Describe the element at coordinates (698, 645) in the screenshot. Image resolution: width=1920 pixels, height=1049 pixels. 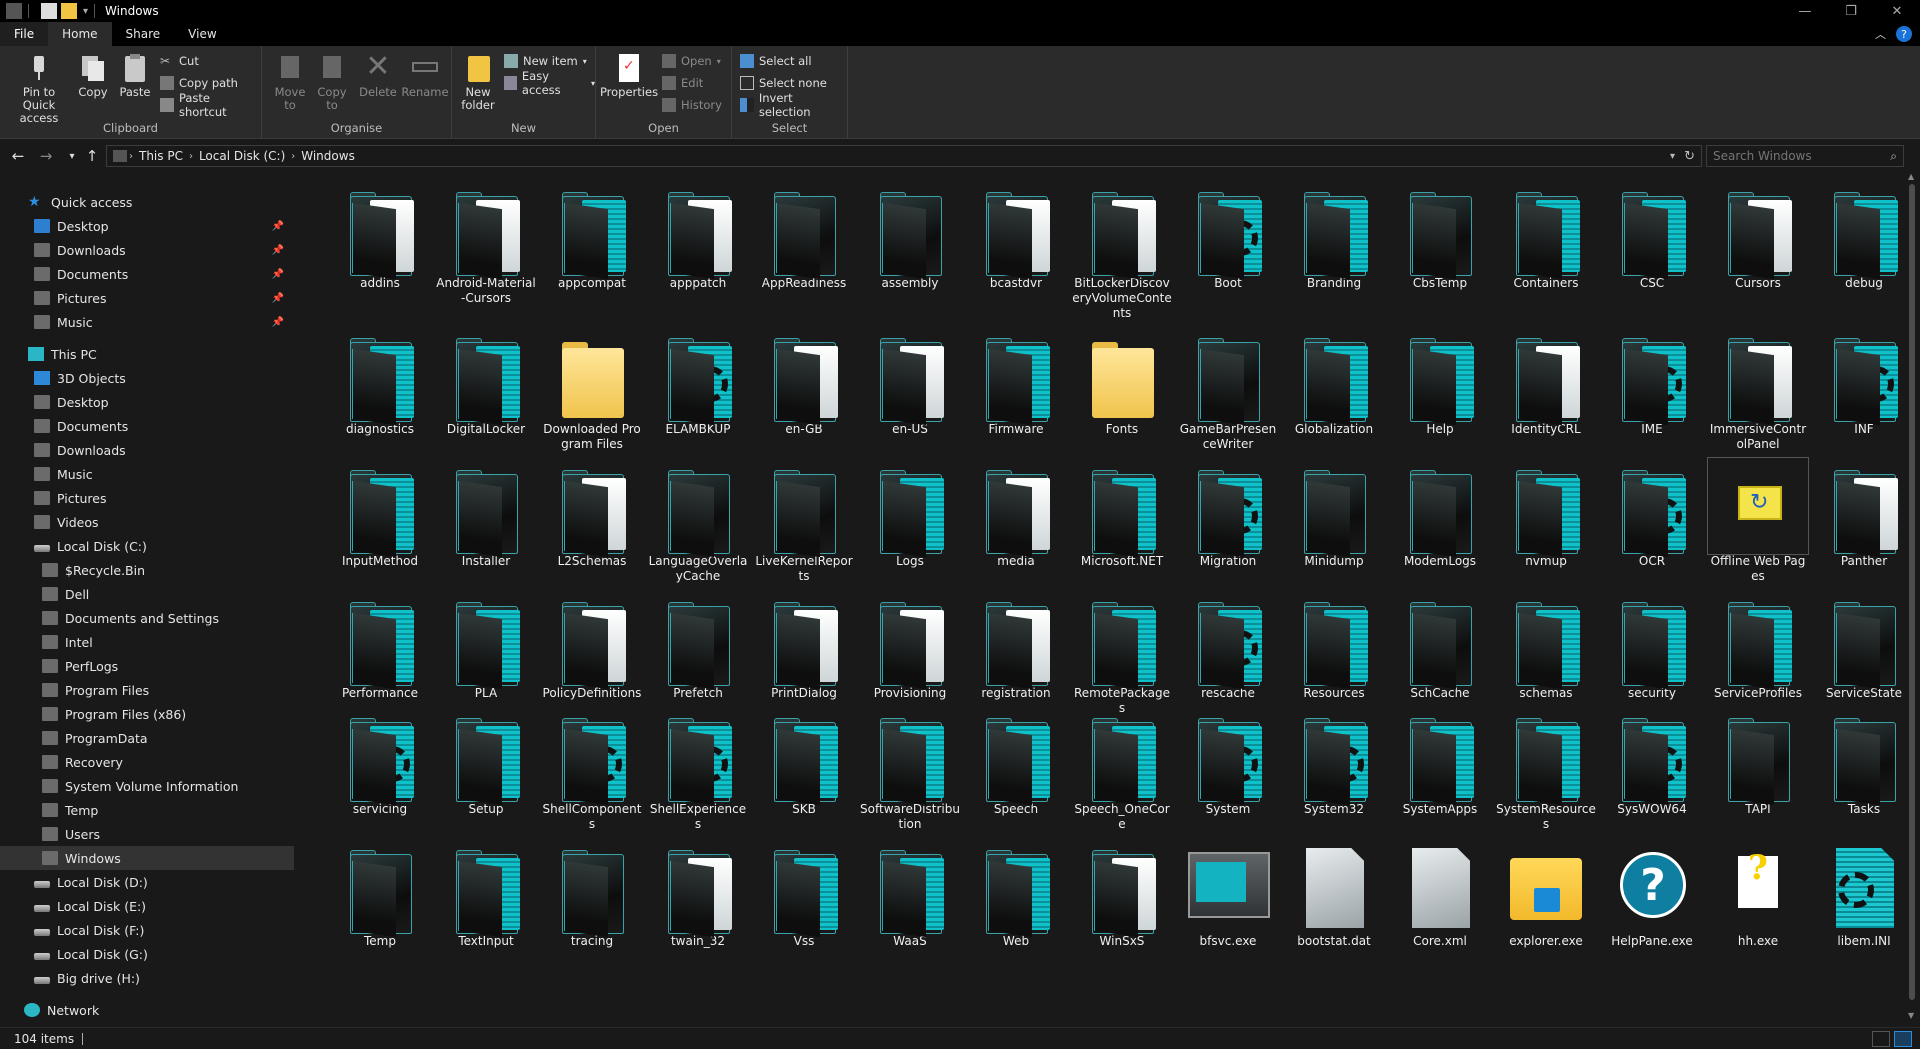
I see `file-item: Prefetch` at that location.